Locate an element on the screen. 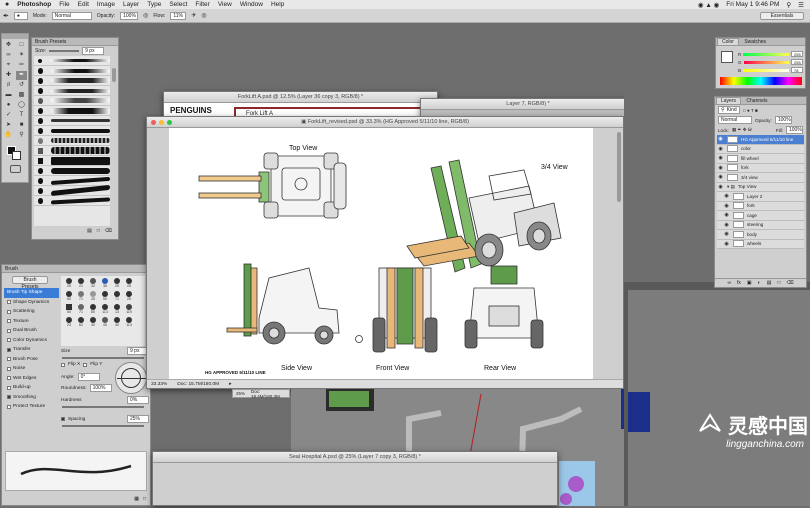  status-arrow-icon: ▸ is located at coordinates (230, 384).